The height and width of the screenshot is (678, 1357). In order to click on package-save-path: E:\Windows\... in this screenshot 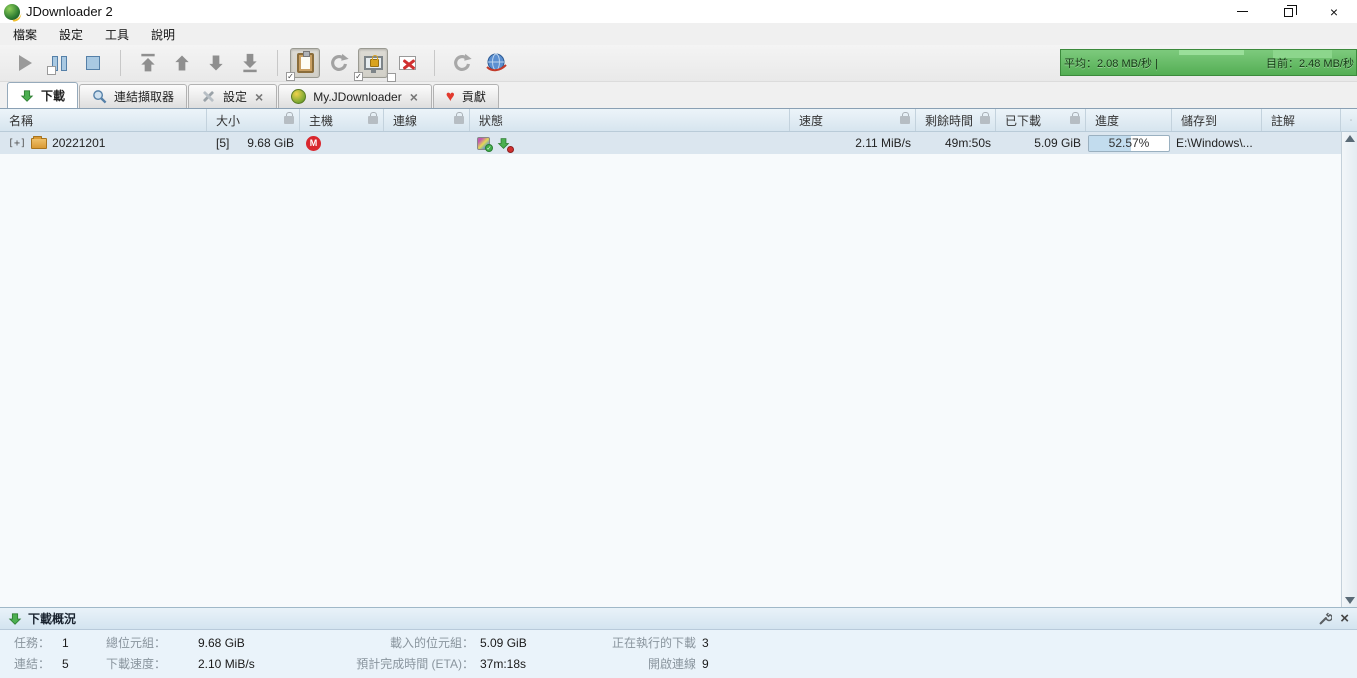, I will do `click(1214, 143)`.